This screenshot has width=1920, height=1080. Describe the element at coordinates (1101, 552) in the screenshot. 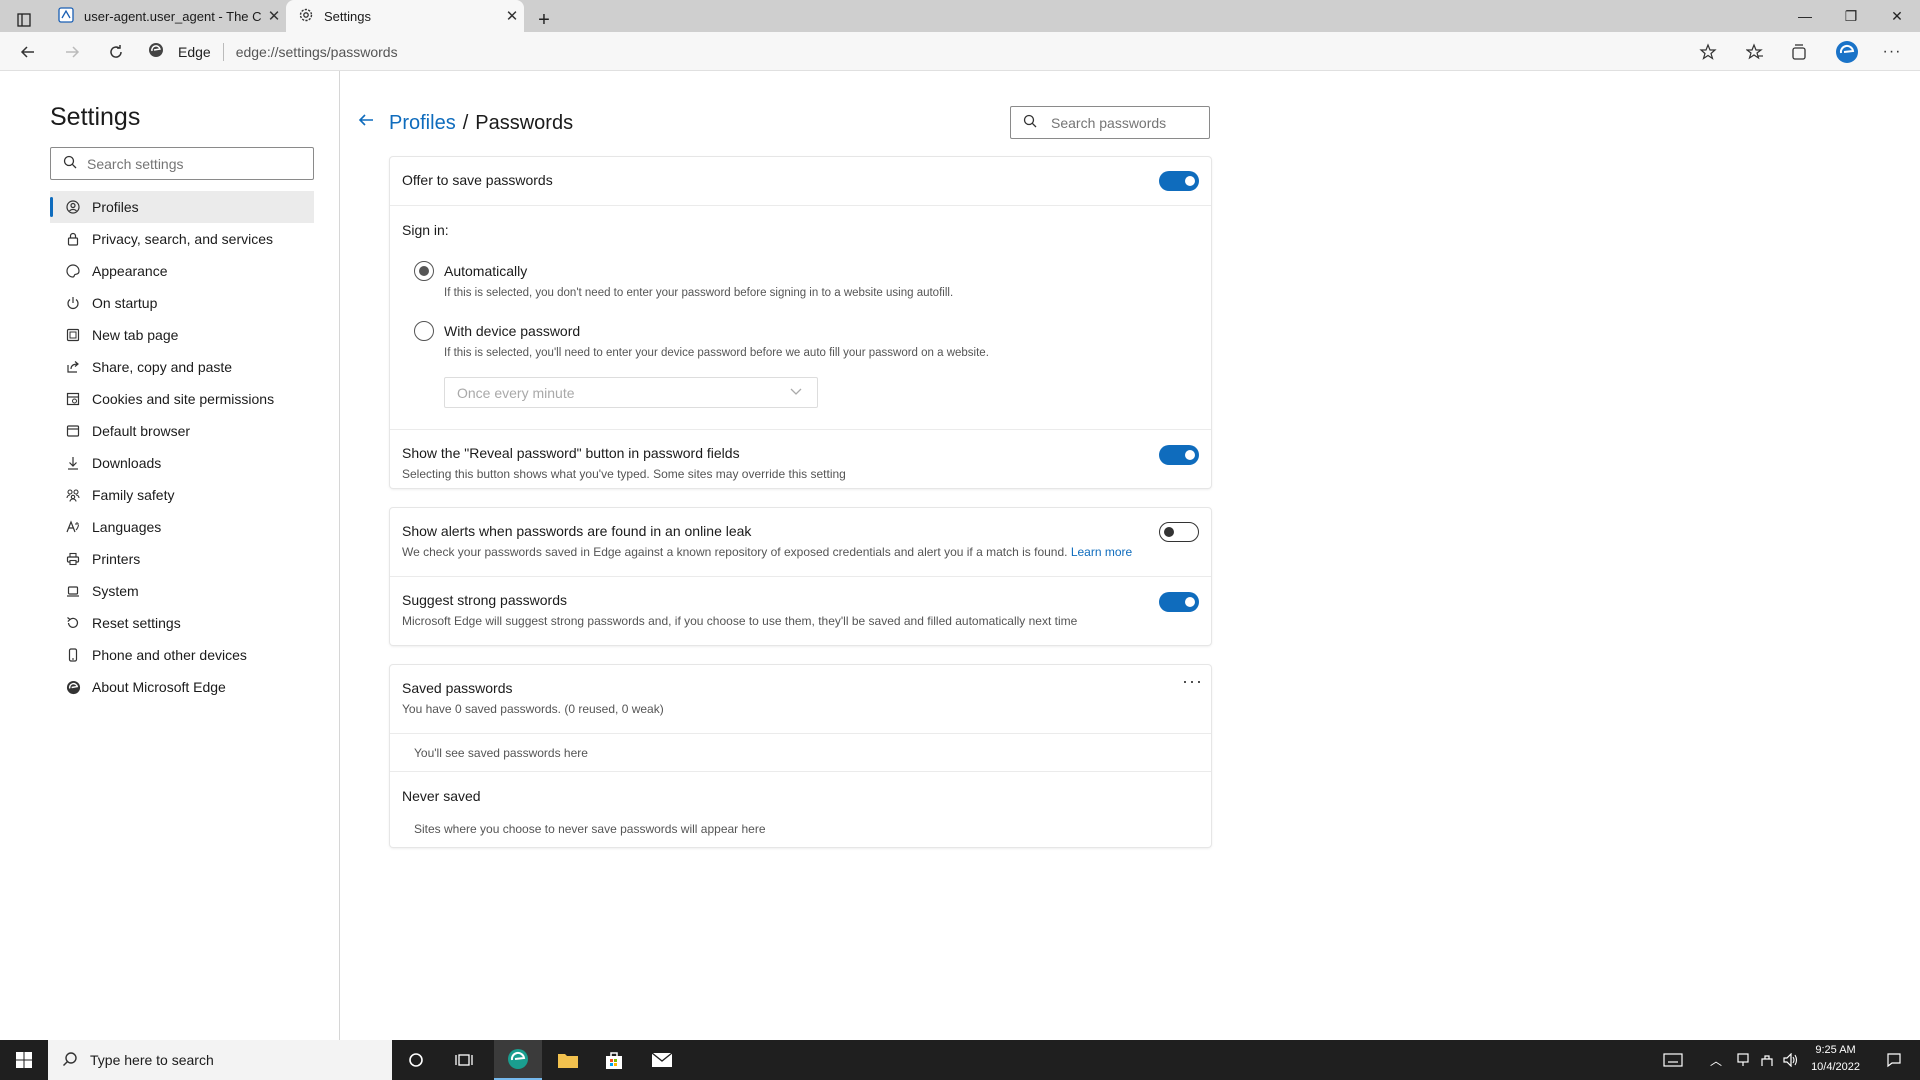

I see `learn-more-link: Learn more` at that location.